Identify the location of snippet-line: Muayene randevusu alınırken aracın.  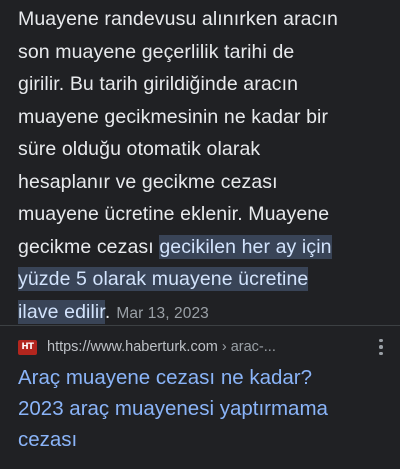
(178, 19).